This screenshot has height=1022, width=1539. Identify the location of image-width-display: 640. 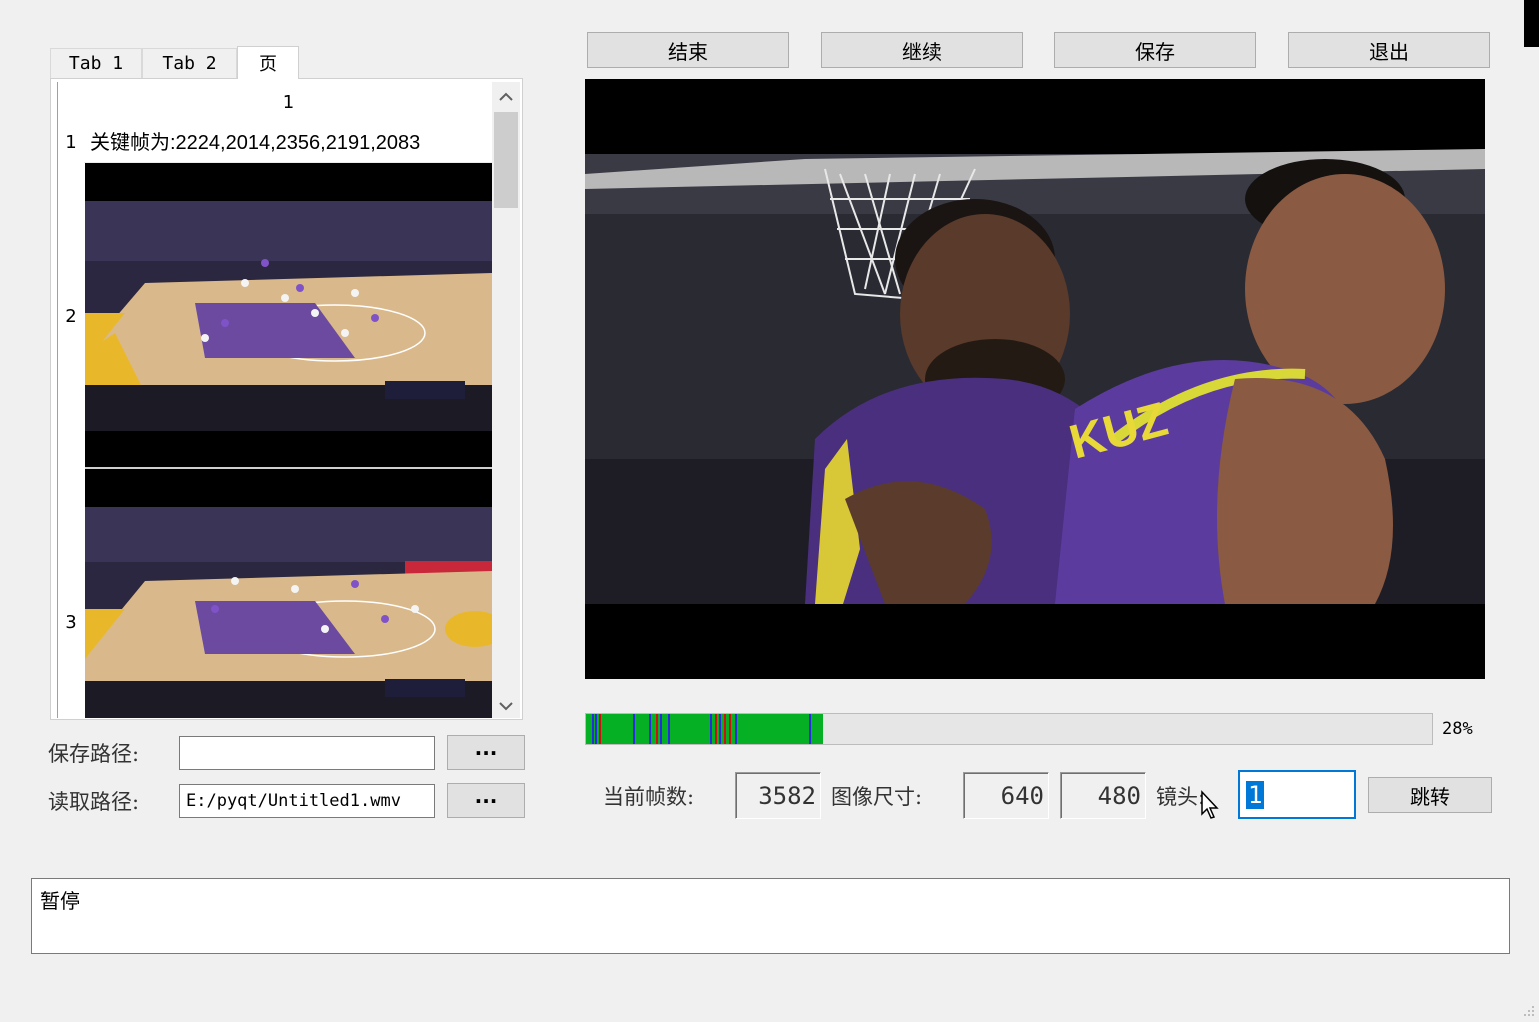
(1006, 795).